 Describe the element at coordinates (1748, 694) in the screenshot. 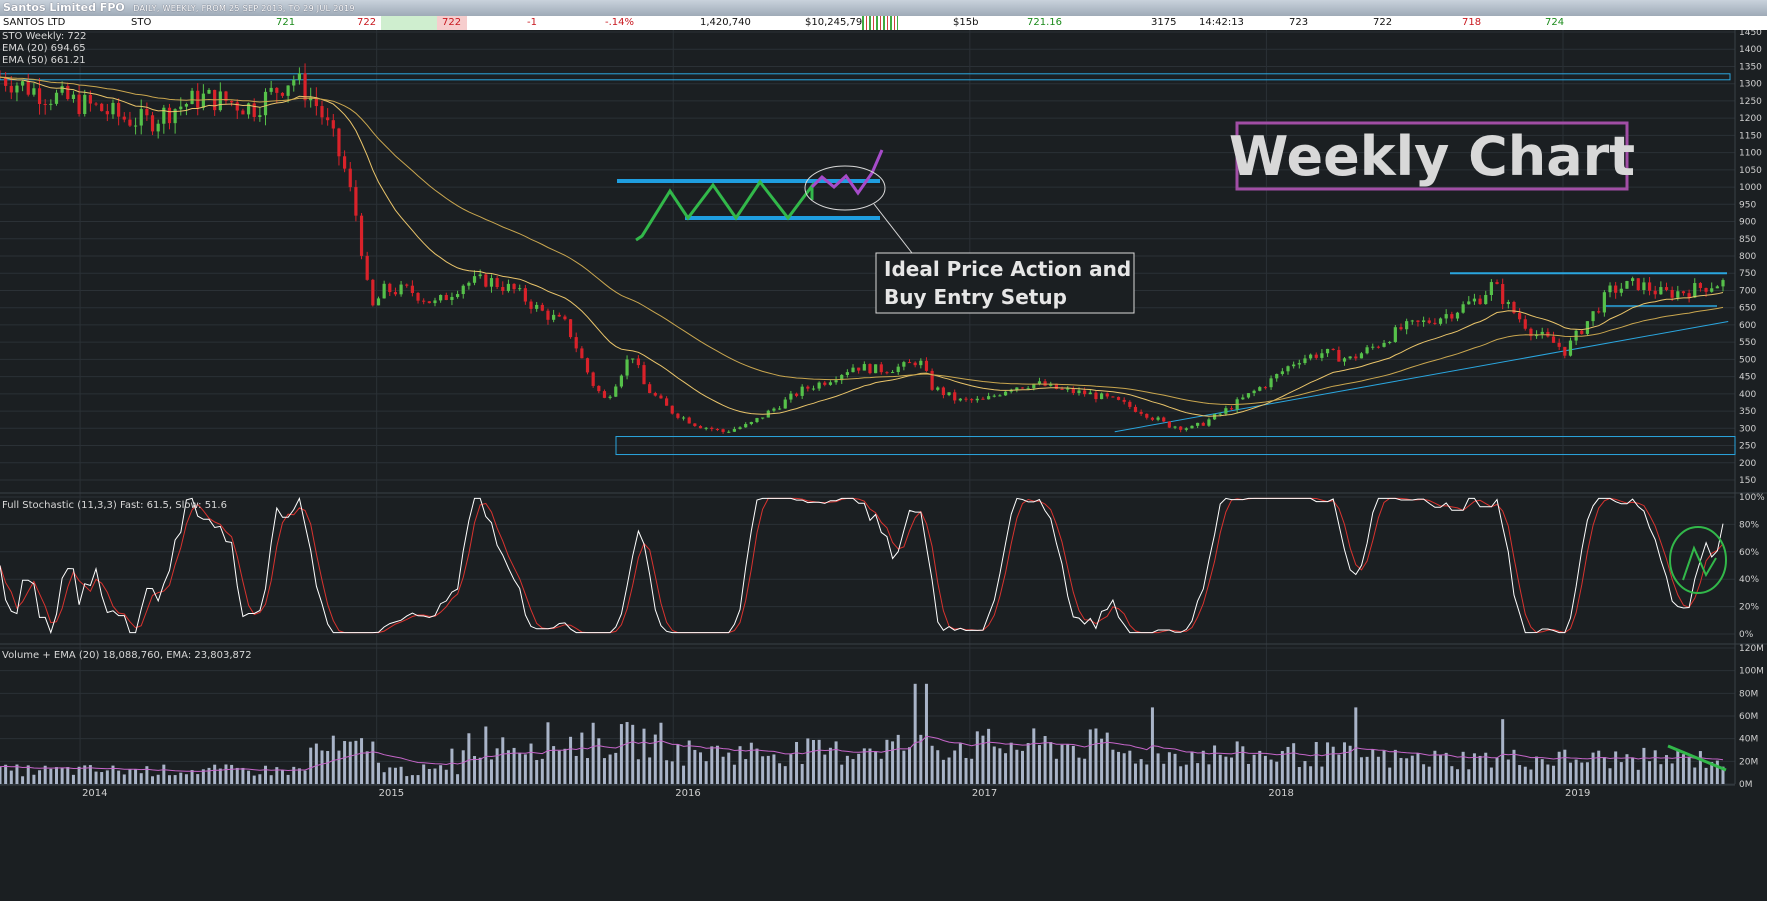

I see `volume-tick-label: 80M` at that location.